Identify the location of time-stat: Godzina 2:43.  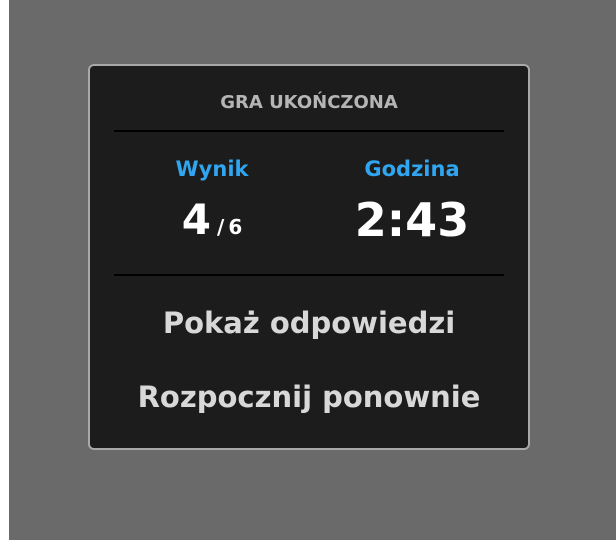
(412, 201).